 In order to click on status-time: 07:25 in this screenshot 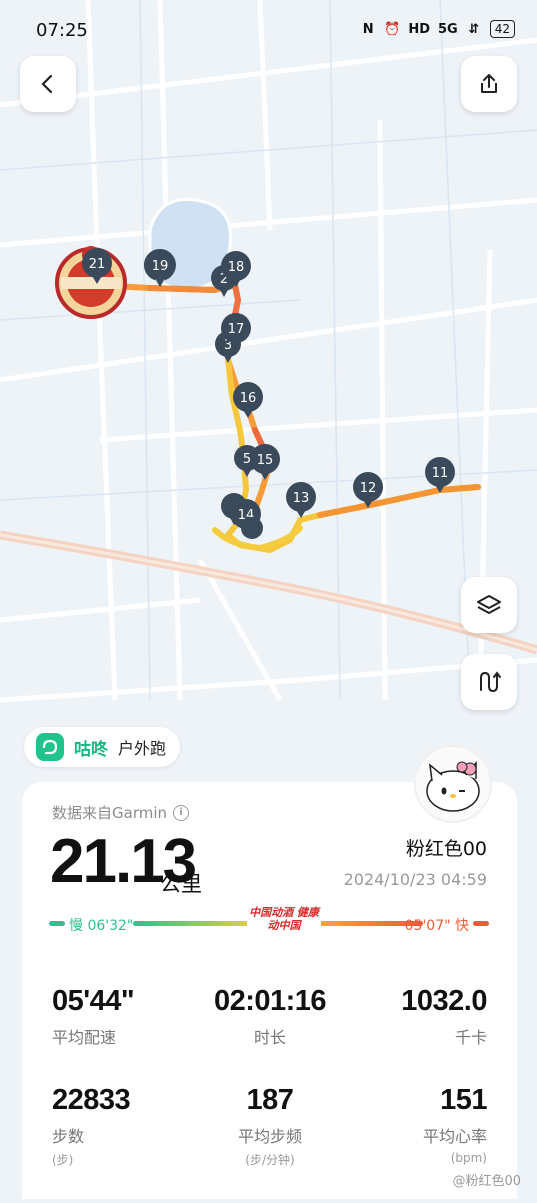, I will do `click(62, 30)`.